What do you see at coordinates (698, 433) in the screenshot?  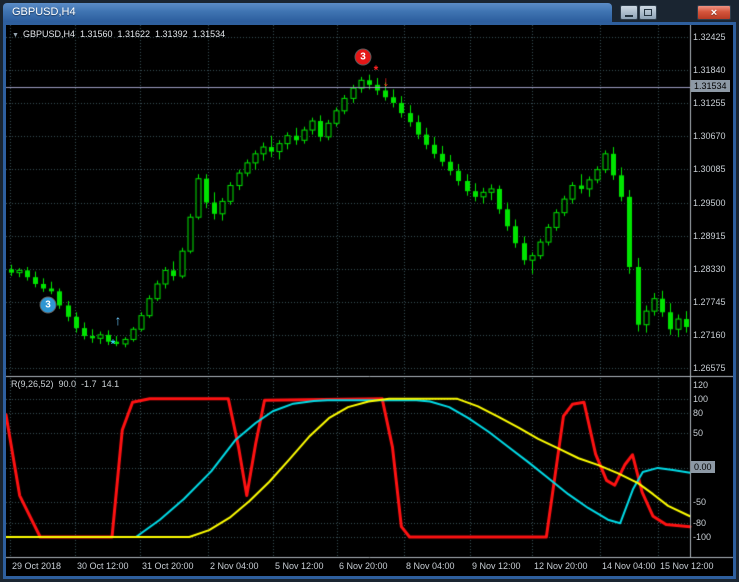 I see `indicator-axis-label: 50` at bounding box center [698, 433].